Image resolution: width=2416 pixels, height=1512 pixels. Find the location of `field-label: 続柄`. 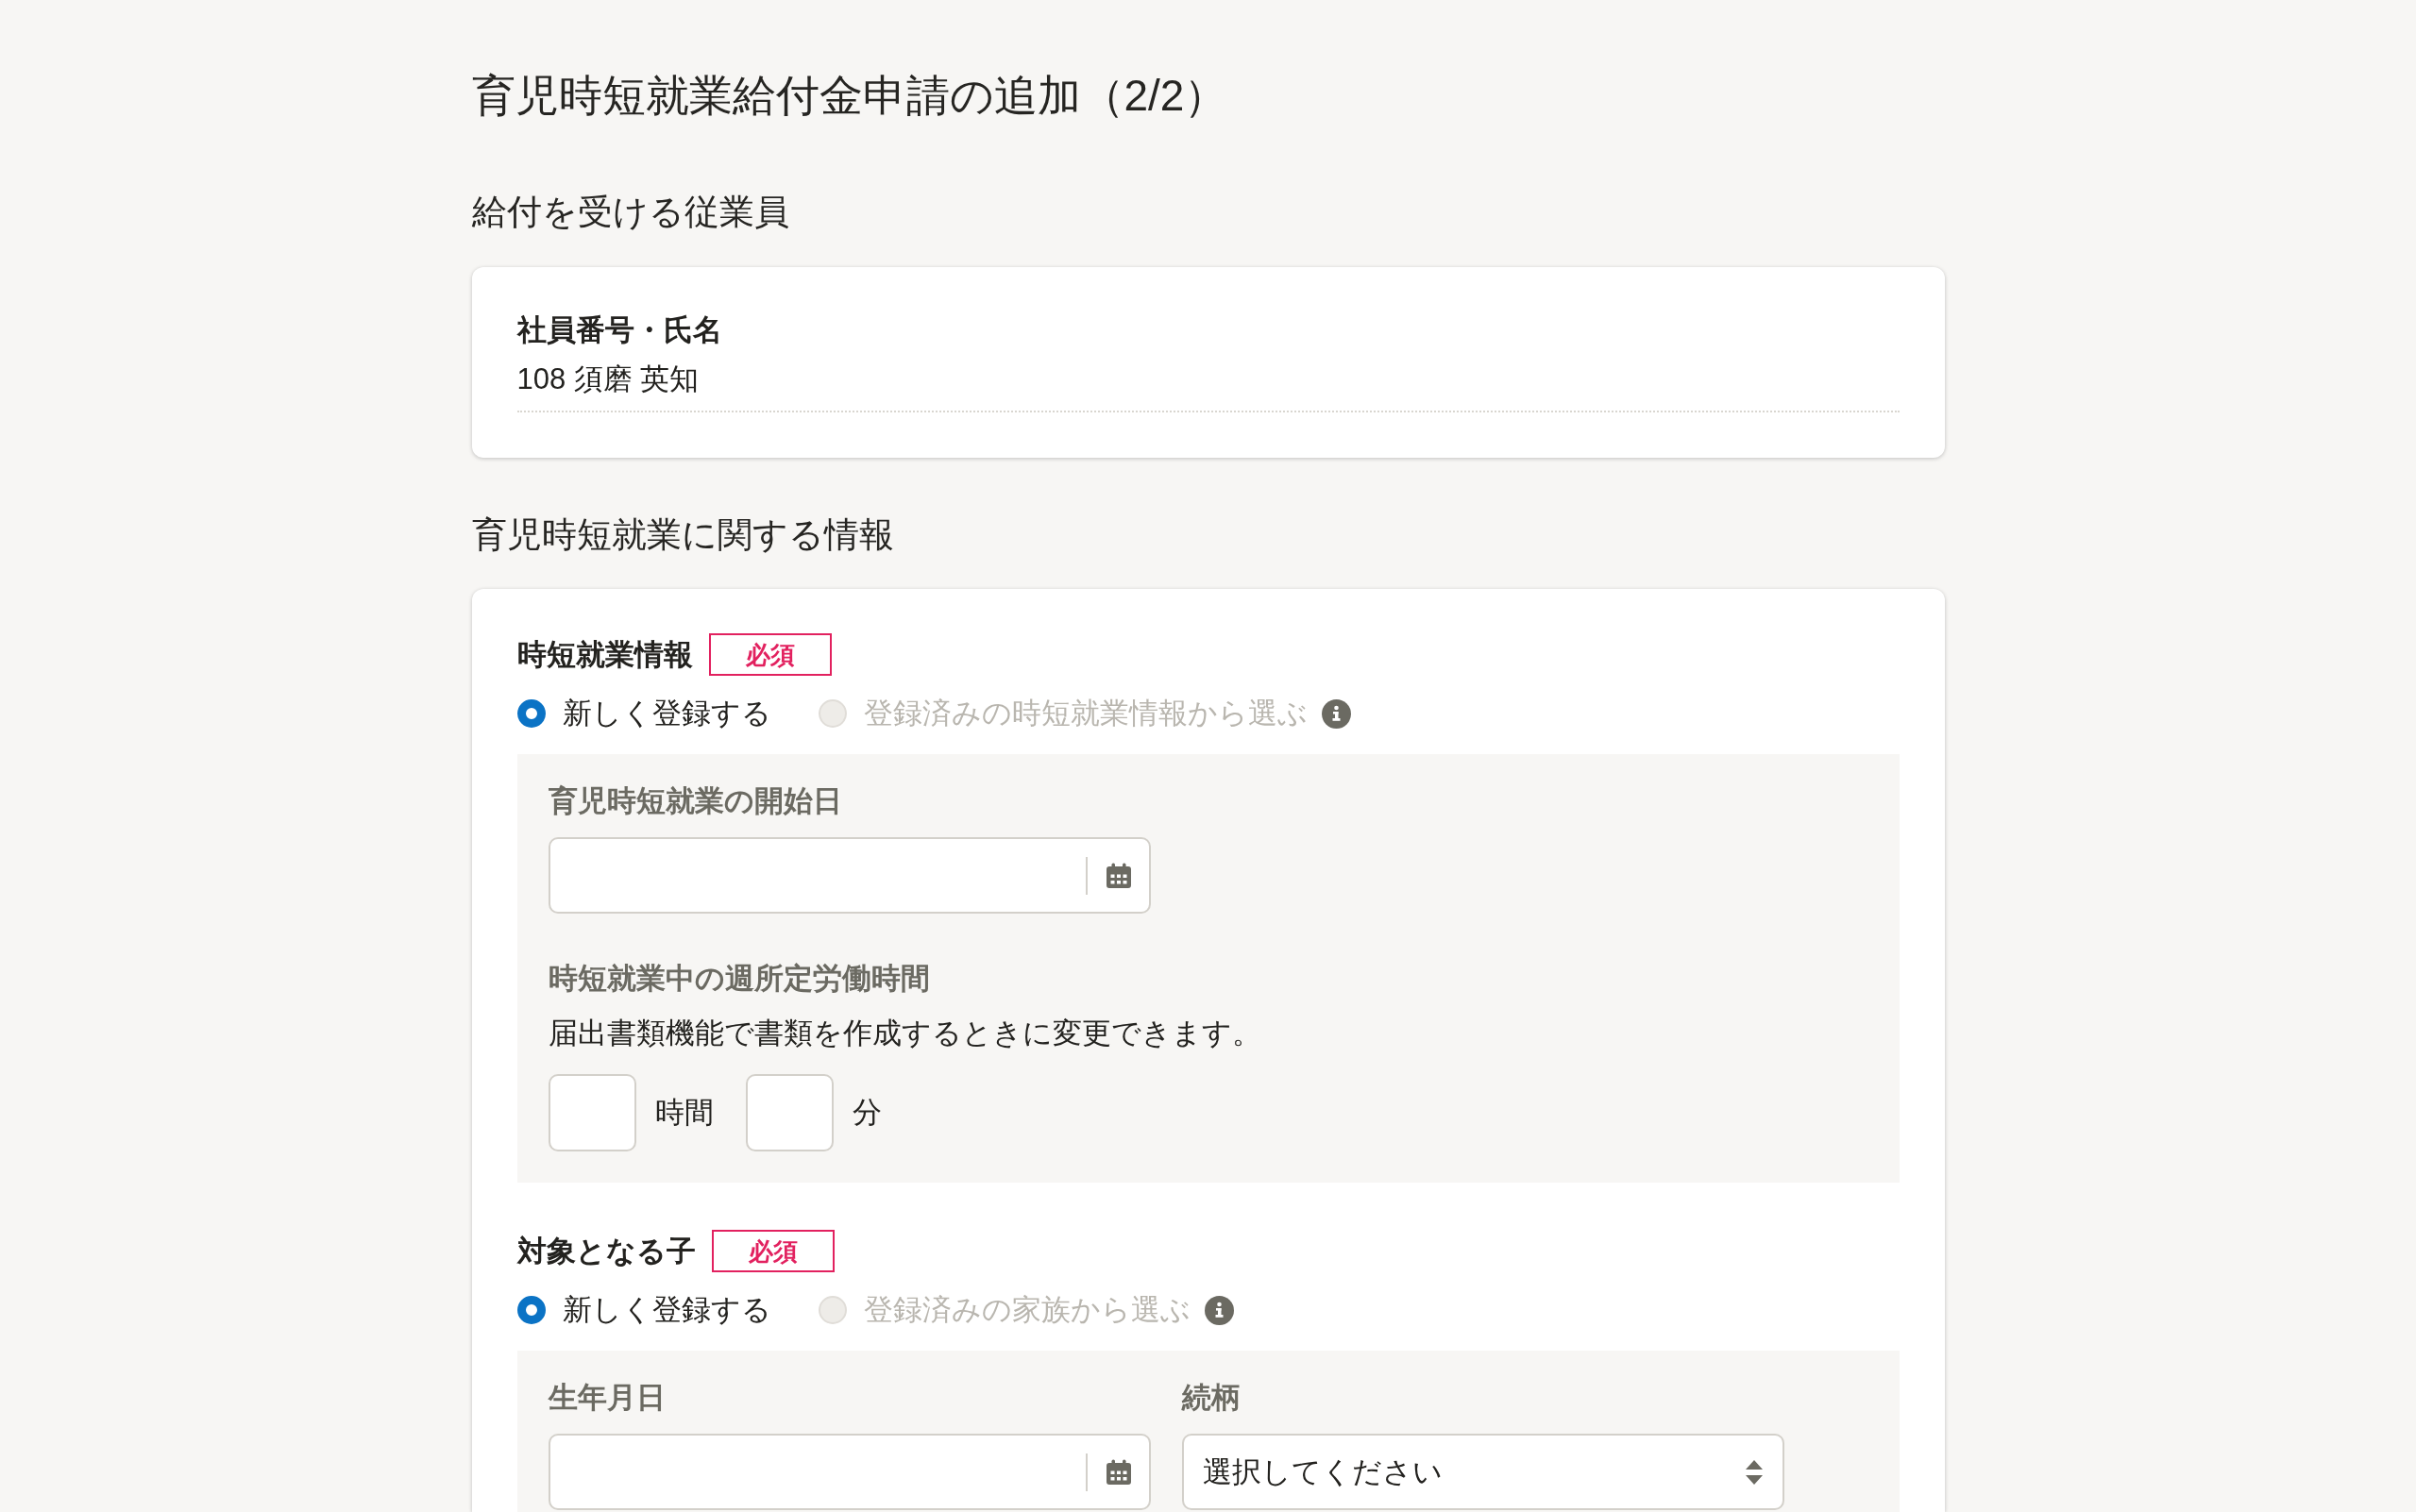

field-label: 続柄 is located at coordinates (1211, 1398).